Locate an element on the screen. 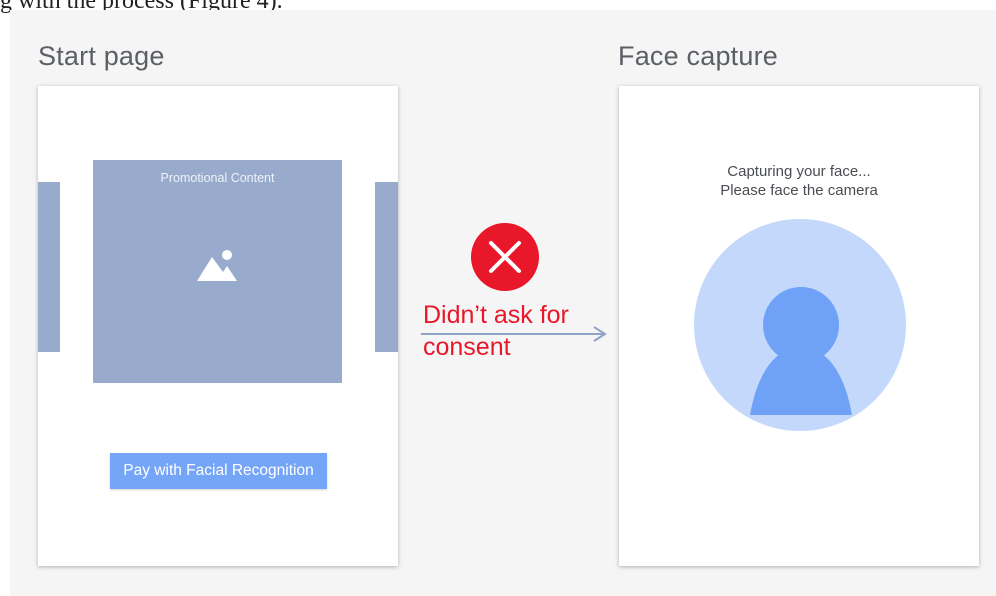  face-avatar-icon is located at coordinates (800, 325).